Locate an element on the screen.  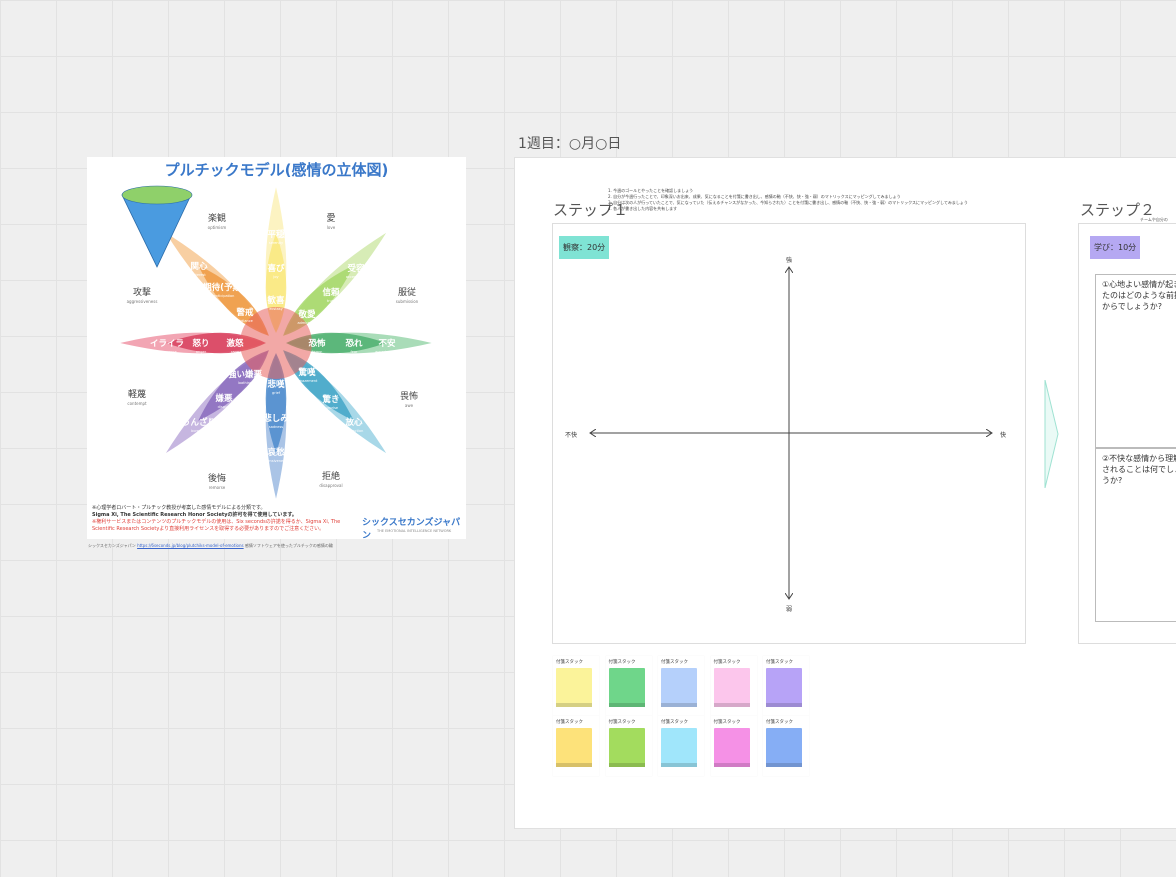
emotion-label: 放心 is located at coordinates (353, 422).